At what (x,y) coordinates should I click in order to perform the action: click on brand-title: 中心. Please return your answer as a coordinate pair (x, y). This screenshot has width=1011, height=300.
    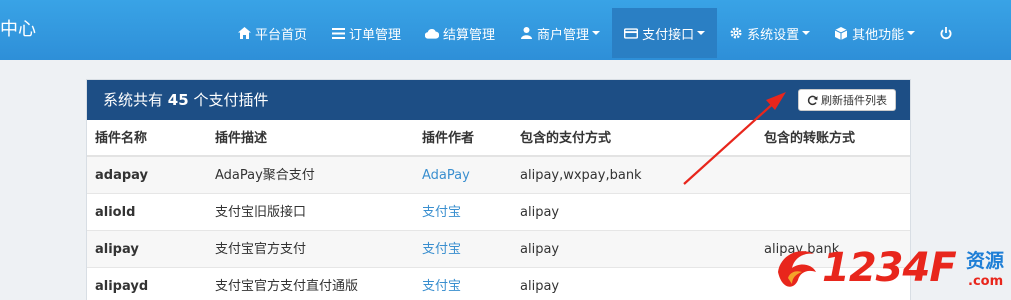
    Looking at the image, I should click on (18, 30).